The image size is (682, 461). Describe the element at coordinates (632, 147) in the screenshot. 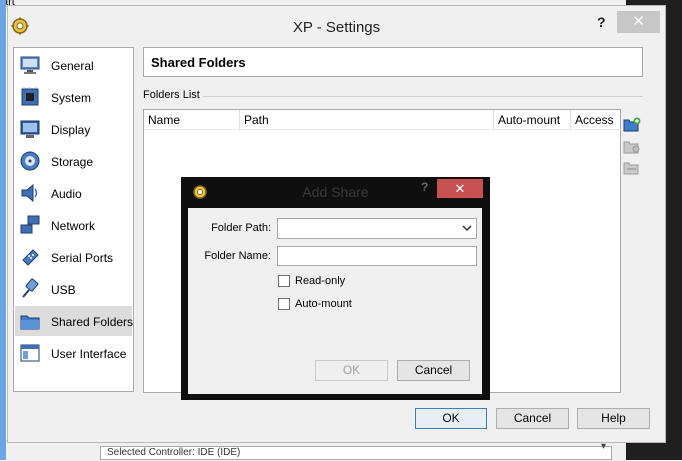

I see `edit-shared-folder-icon` at that location.